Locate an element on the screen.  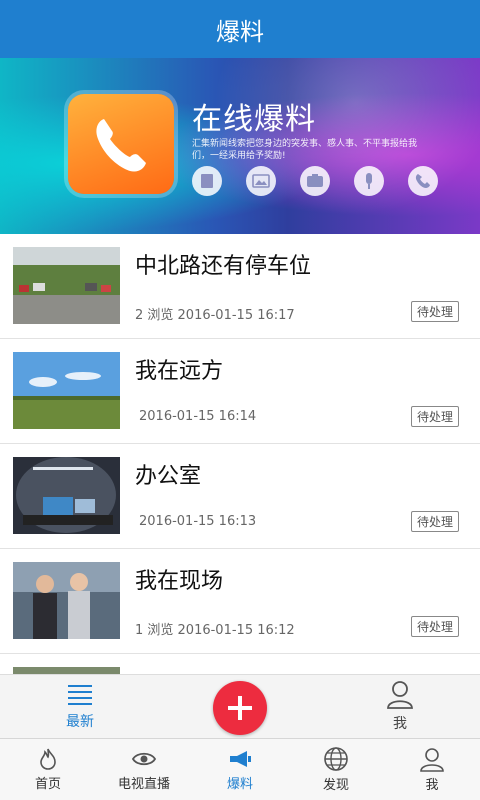
nav-report: 爆料 is located at coordinates (240, 769).